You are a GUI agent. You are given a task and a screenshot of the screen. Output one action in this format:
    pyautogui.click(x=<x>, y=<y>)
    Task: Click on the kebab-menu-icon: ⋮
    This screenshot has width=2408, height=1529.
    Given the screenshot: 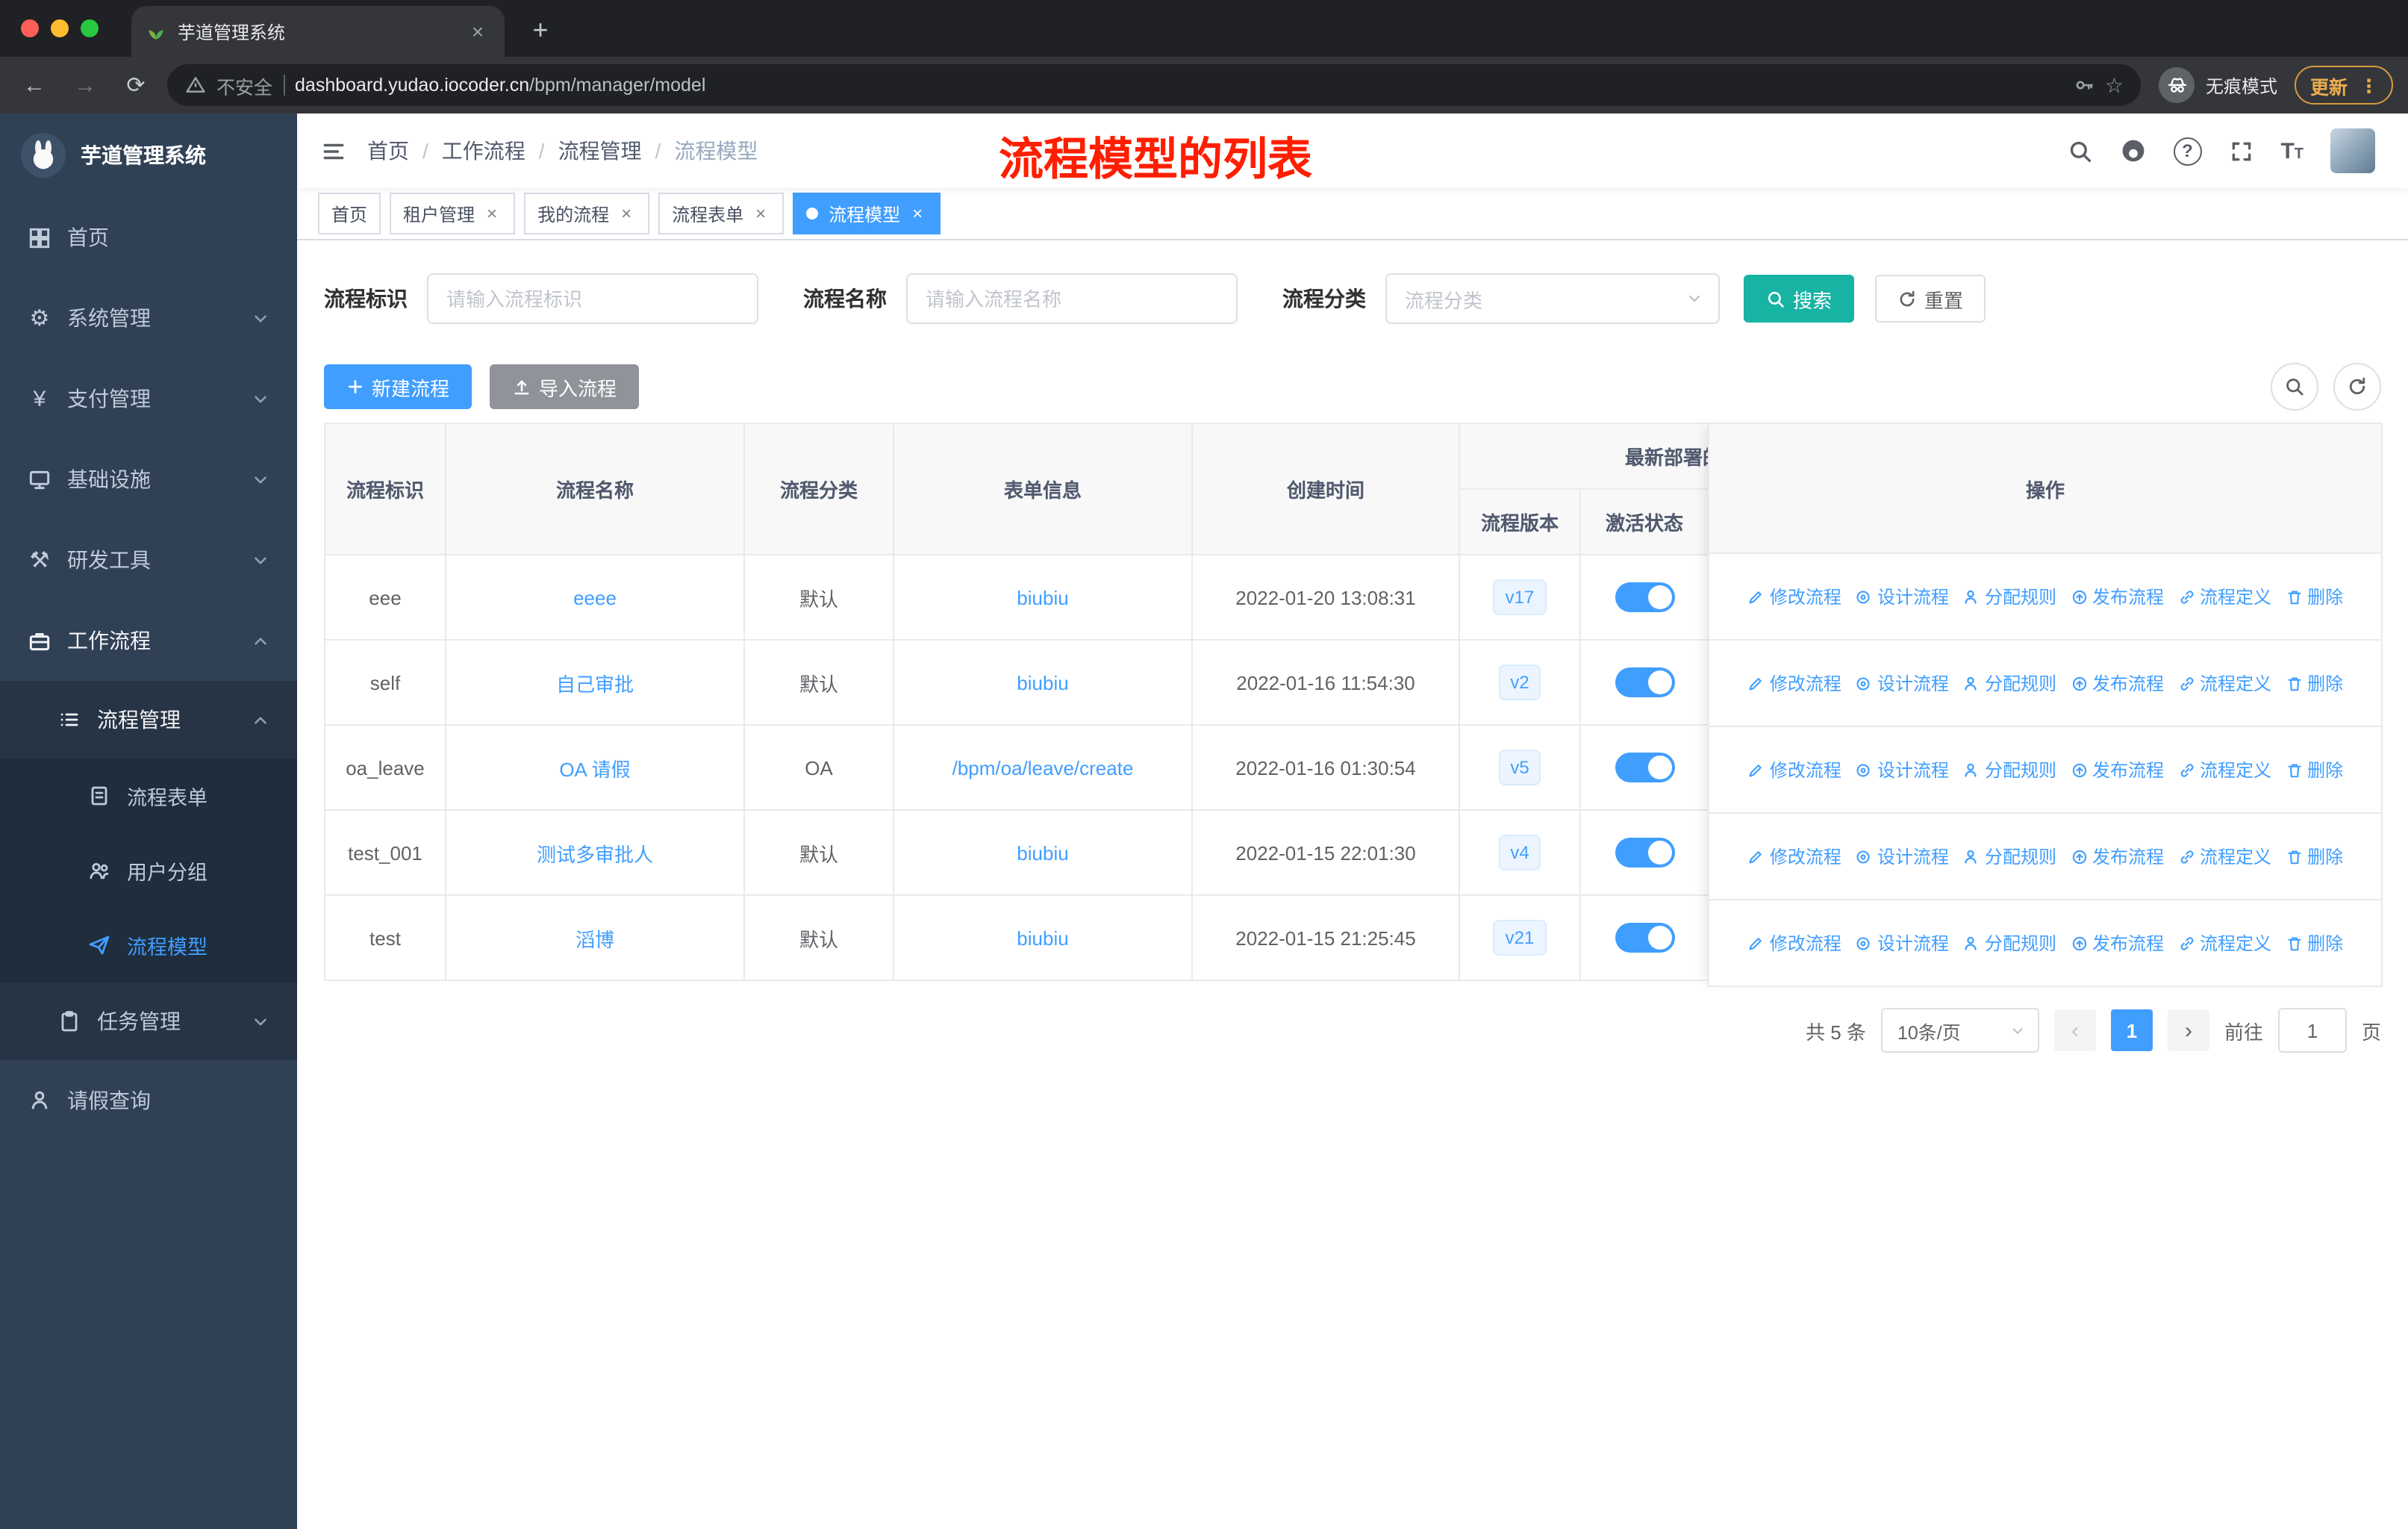 What is the action you would take?
    pyautogui.click(x=2368, y=85)
    